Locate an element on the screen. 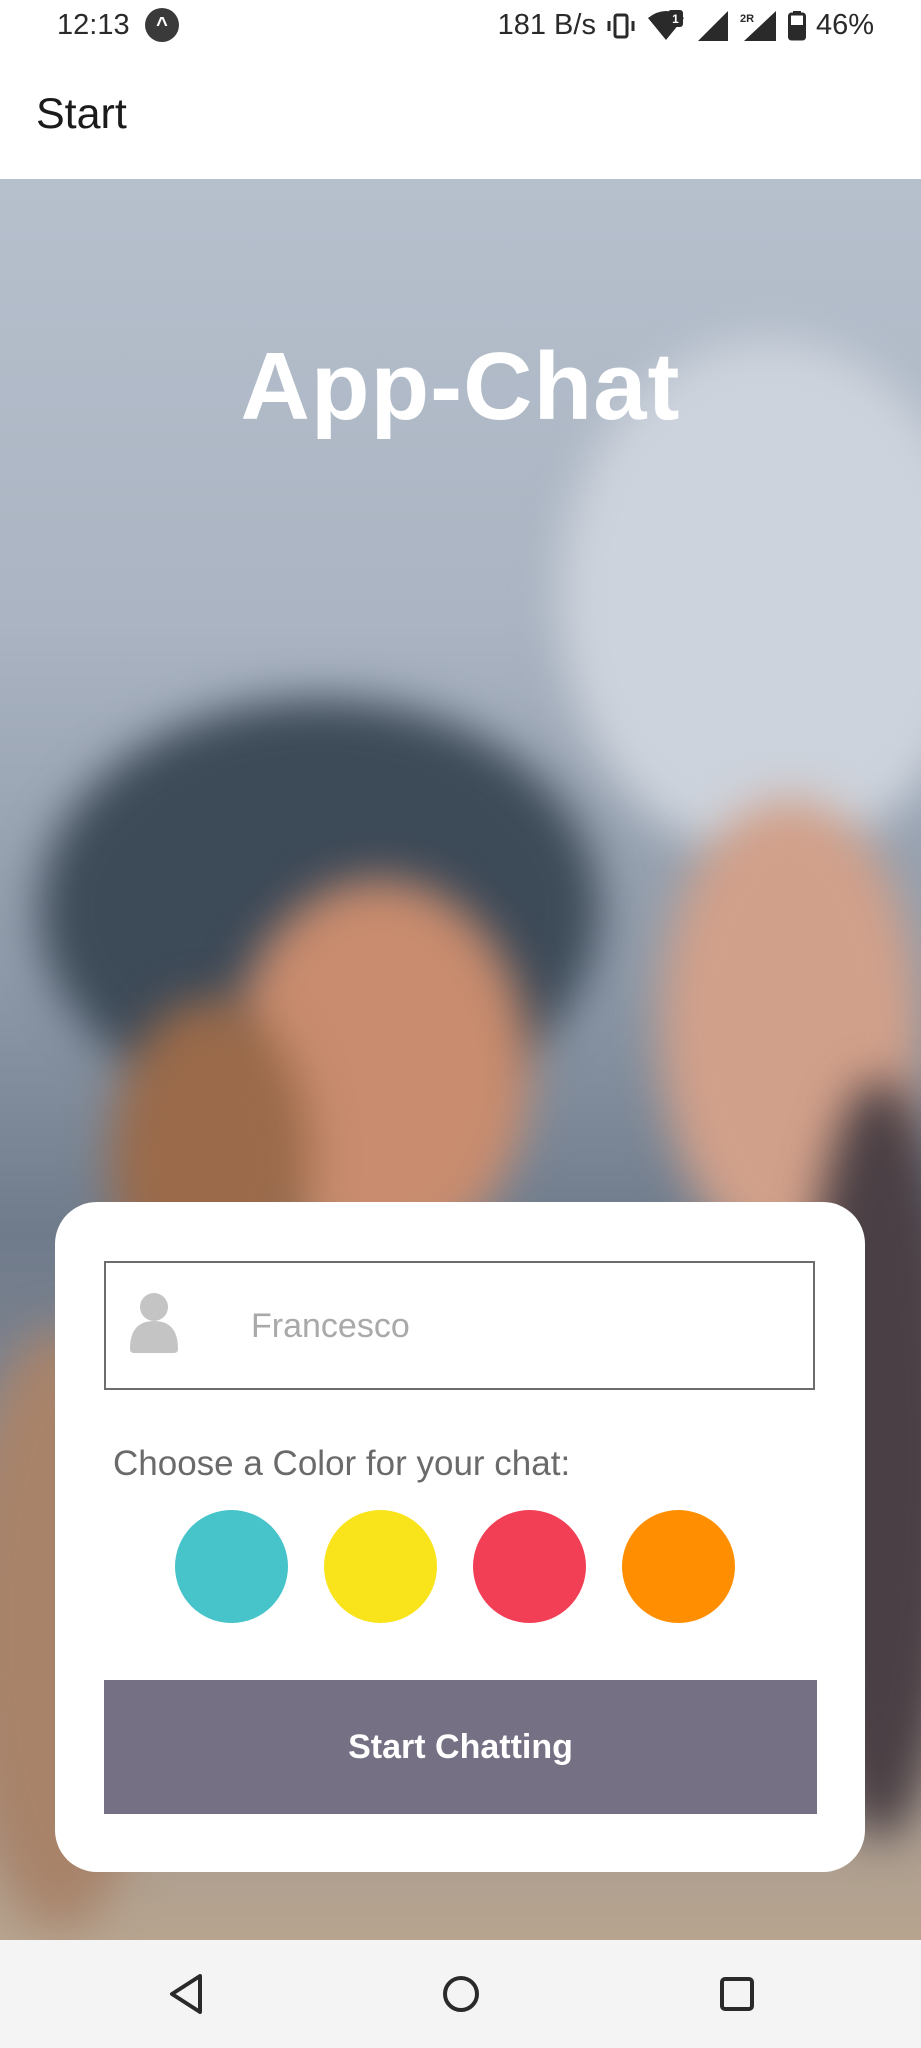  back-icon is located at coordinates (186, 1994).